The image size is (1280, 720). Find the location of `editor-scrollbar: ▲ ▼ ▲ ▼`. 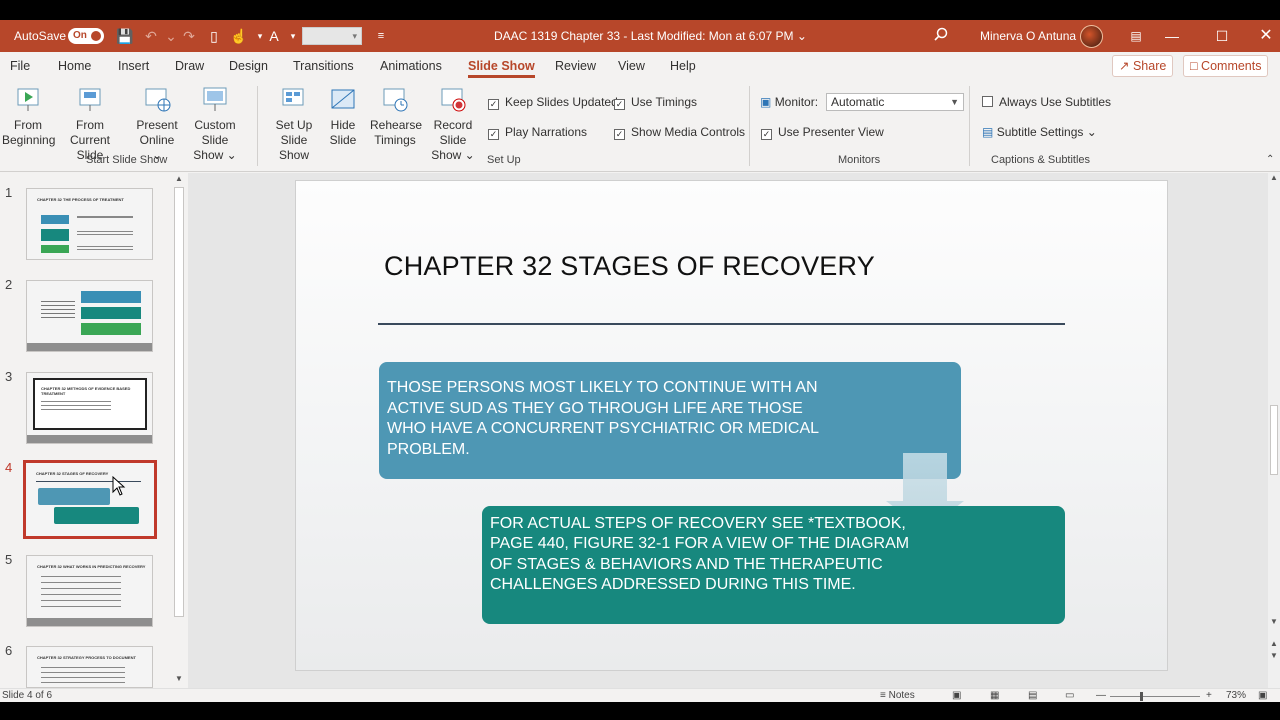

editor-scrollbar: ▲ ▼ ▲ ▼ is located at coordinates (1274, 430).